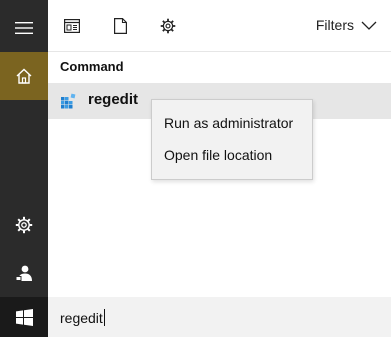 Image resolution: width=391 pixels, height=337 pixels. Describe the element at coordinates (219, 26) in the screenshot. I see `search-filter-toolbar: Filters` at that location.